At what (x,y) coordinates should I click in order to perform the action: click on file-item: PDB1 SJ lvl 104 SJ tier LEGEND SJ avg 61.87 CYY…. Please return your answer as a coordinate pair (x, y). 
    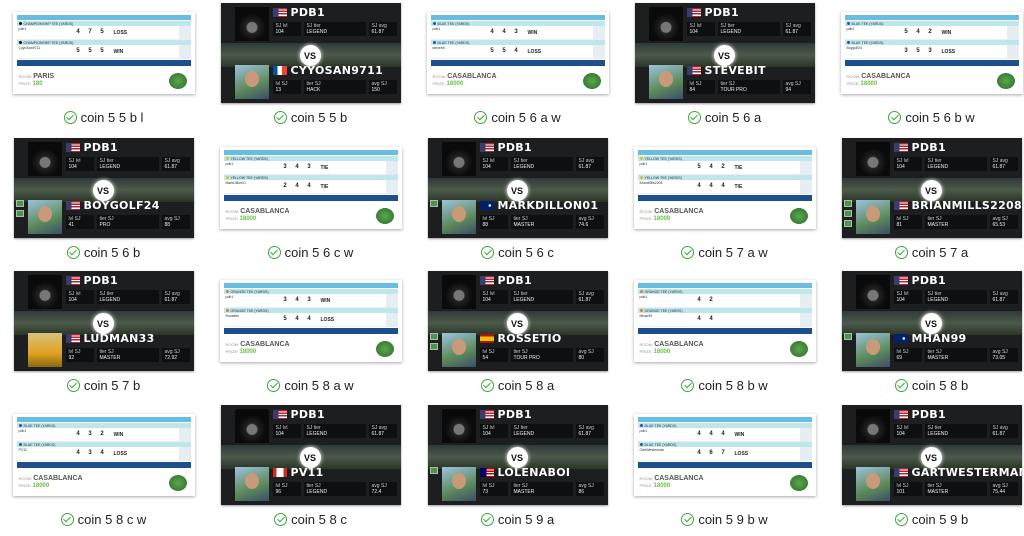
    Looking at the image, I should click on (310, 67).